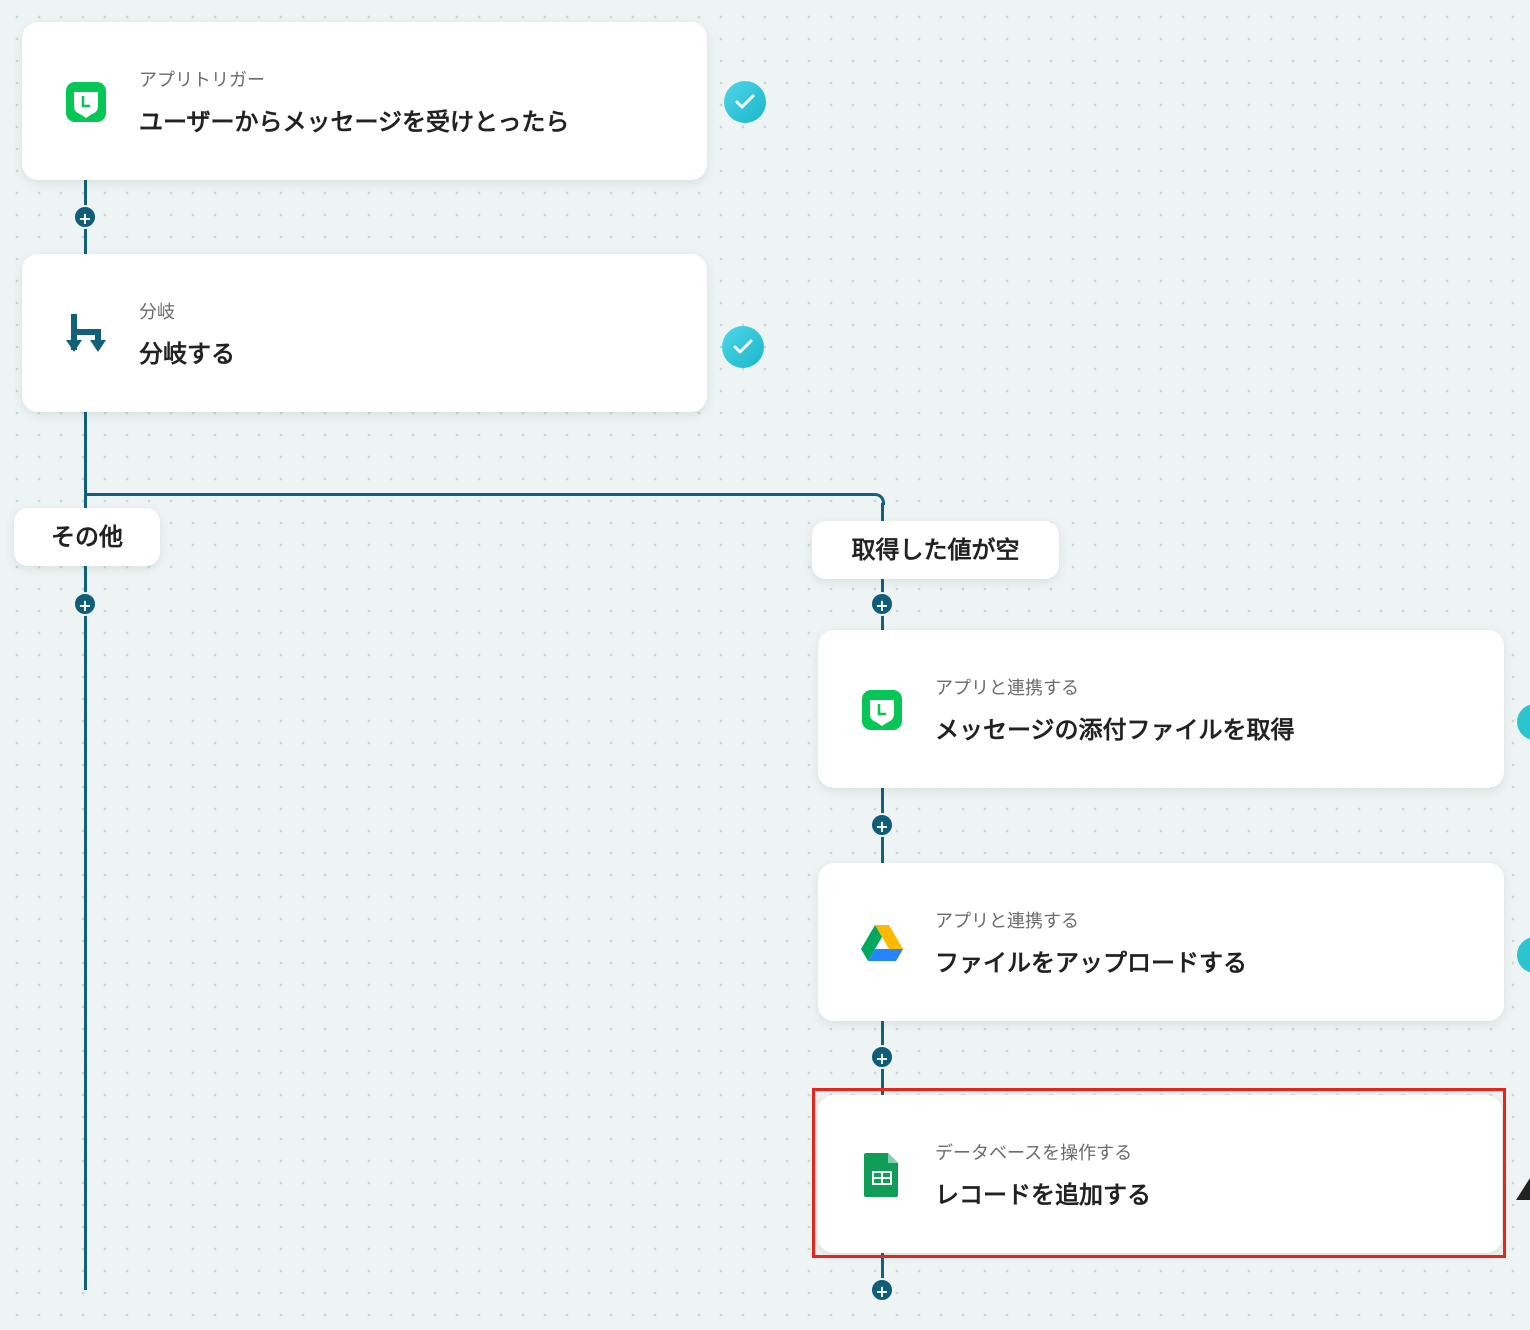 The width and height of the screenshot is (1530, 1330). What do you see at coordinates (882, 943) in the screenshot?
I see `google-drive-icon` at bounding box center [882, 943].